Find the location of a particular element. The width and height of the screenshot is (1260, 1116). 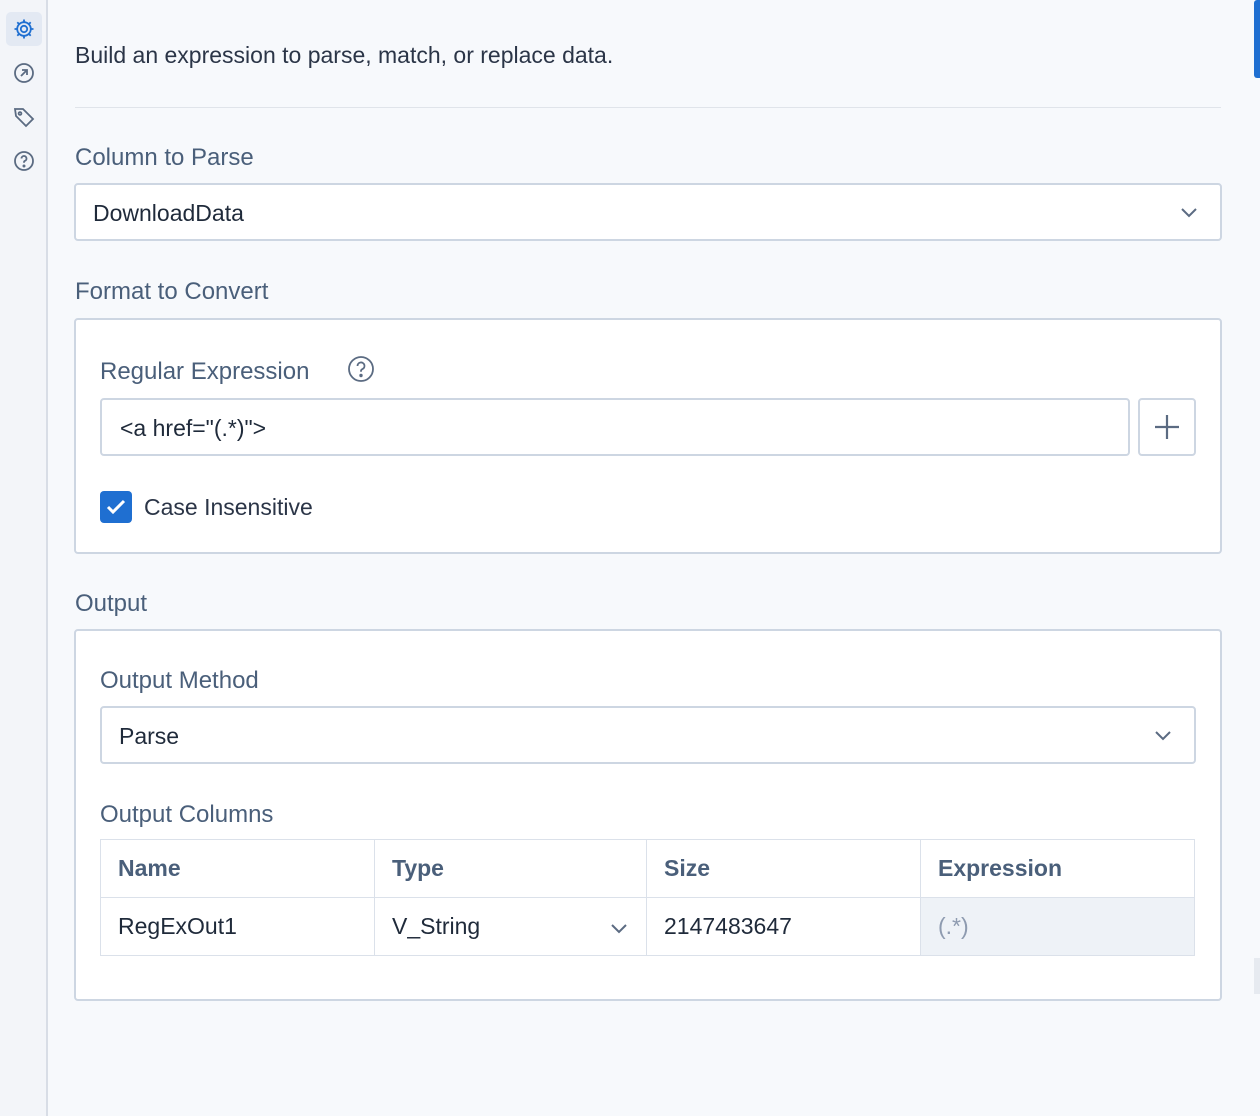

add-token-button is located at coordinates (1167, 427).